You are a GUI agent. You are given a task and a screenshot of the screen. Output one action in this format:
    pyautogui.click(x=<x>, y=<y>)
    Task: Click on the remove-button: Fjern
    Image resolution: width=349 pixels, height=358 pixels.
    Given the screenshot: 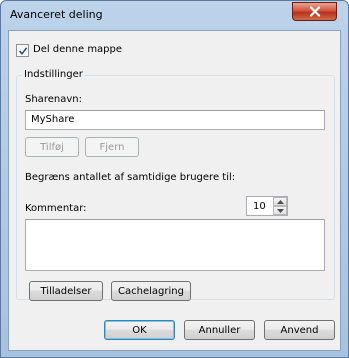 What is the action you would take?
    pyautogui.click(x=112, y=147)
    